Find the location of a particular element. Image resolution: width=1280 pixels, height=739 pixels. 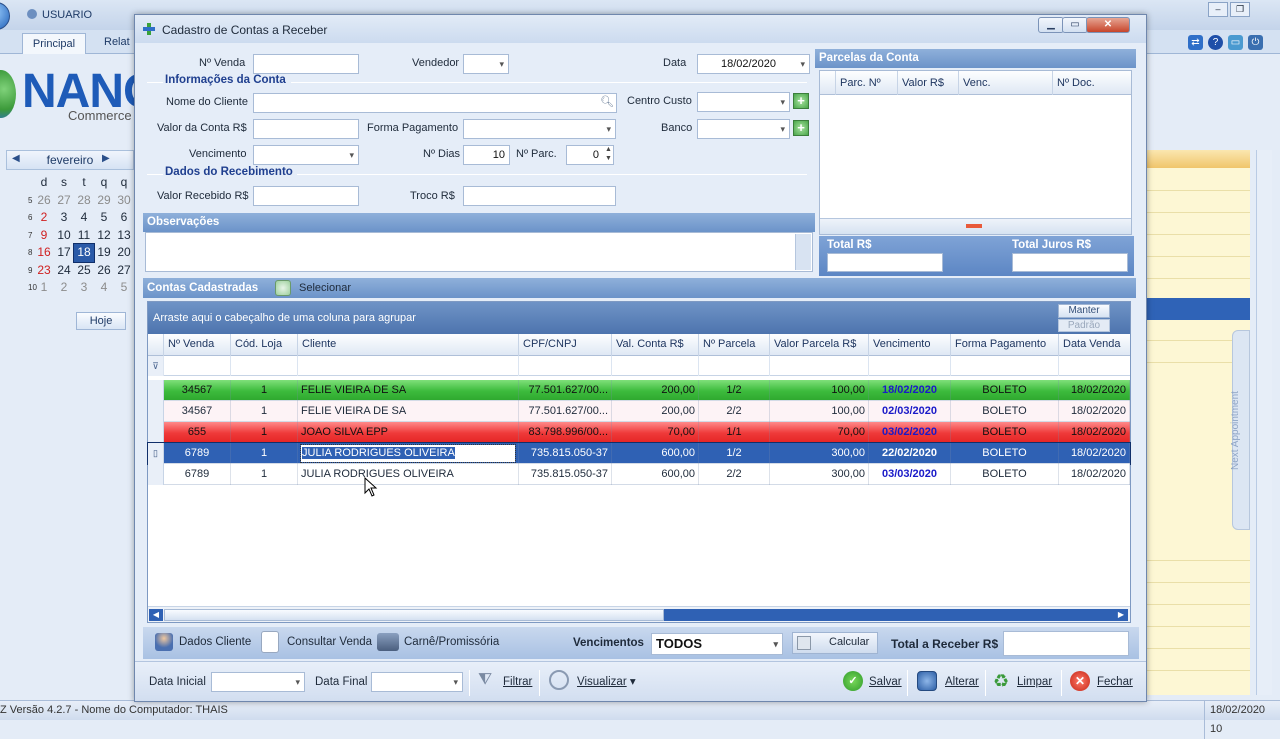

filter-icon: ⊽ is located at coordinates (156, 366).